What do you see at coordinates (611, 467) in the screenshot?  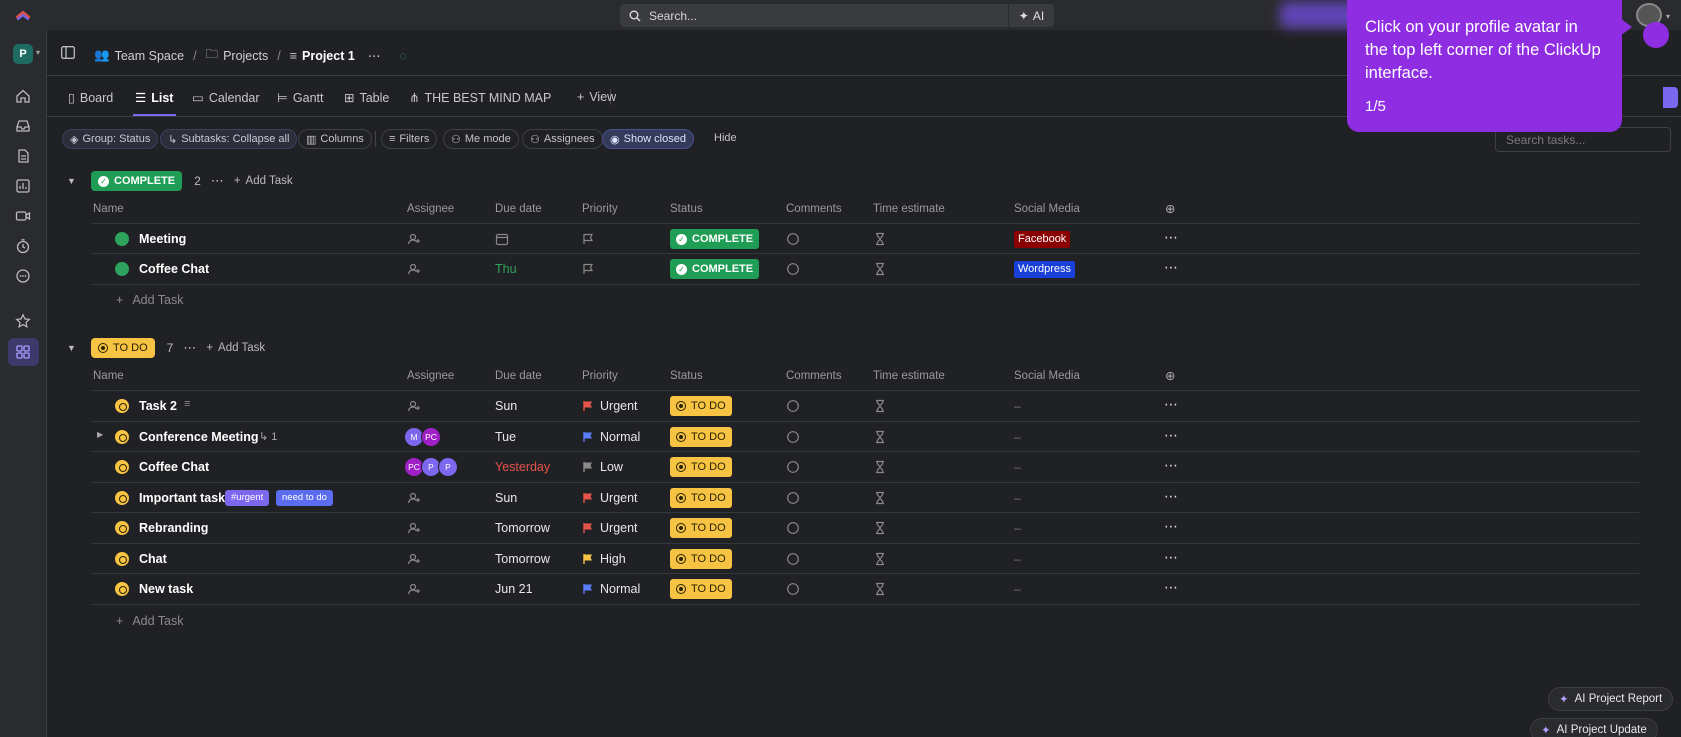 I see `priority-label: Low` at bounding box center [611, 467].